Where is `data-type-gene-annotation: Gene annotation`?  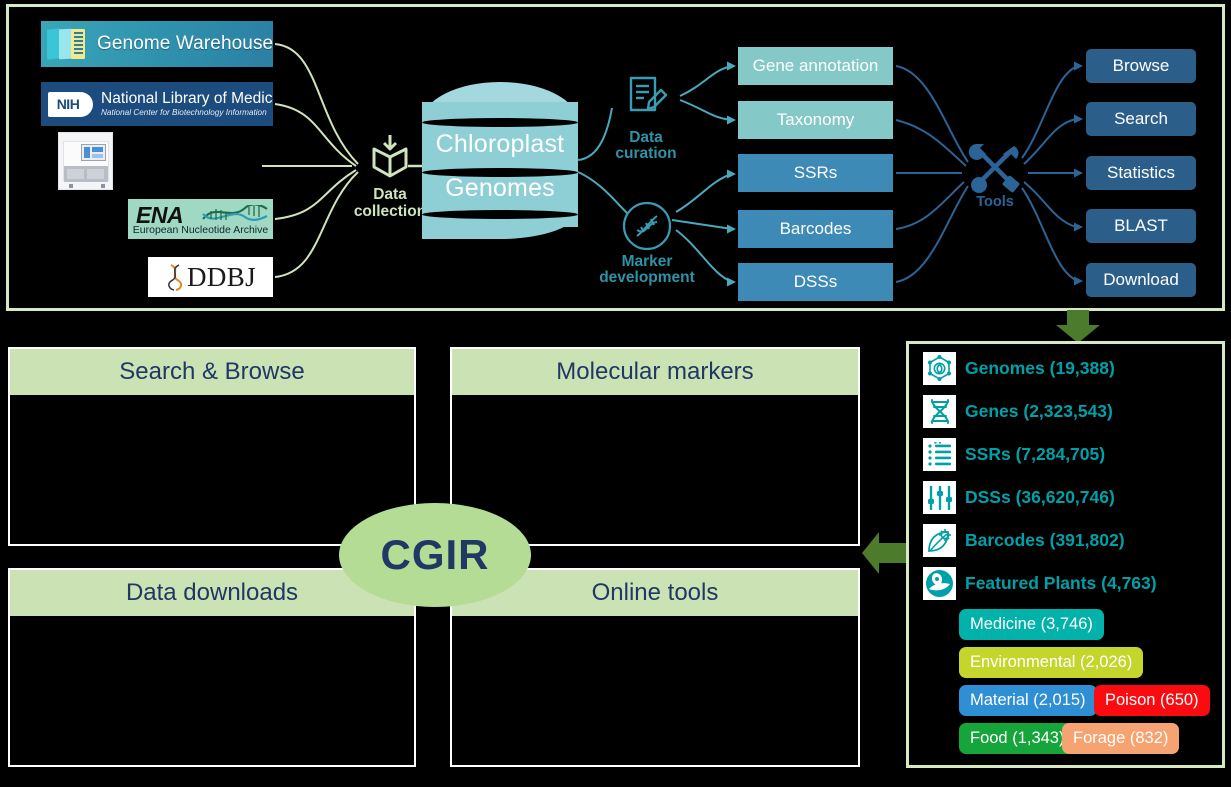
data-type-gene-annotation: Gene annotation is located at coordinates (815, 66).